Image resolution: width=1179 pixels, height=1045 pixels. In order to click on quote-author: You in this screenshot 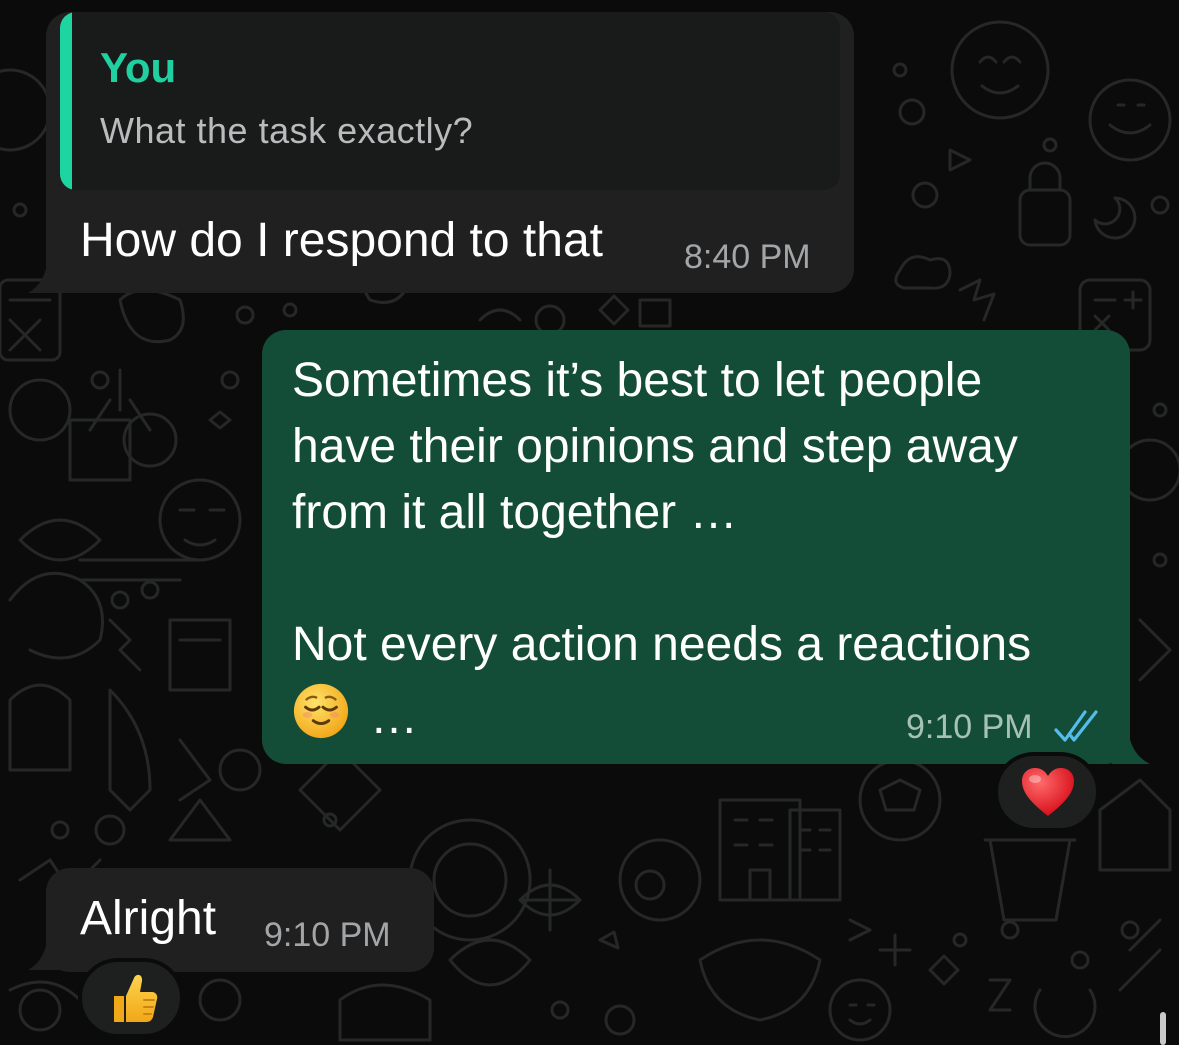, I will do `click(138, 67)`.